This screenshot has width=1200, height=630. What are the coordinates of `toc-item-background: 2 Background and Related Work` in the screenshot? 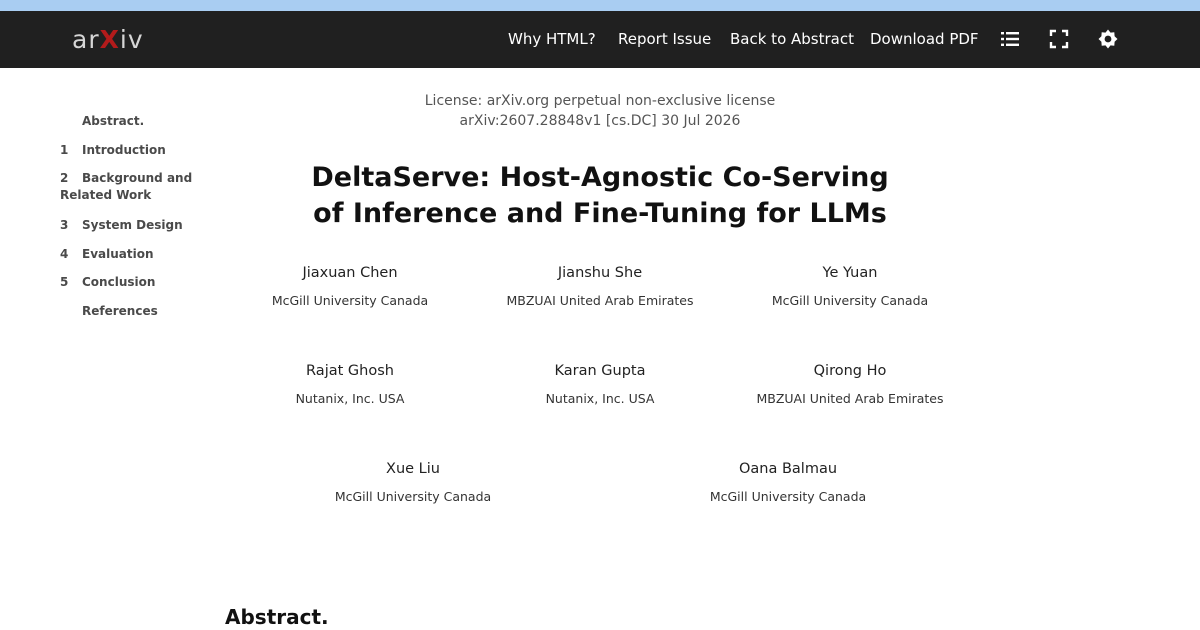 It's located at (130, 187).